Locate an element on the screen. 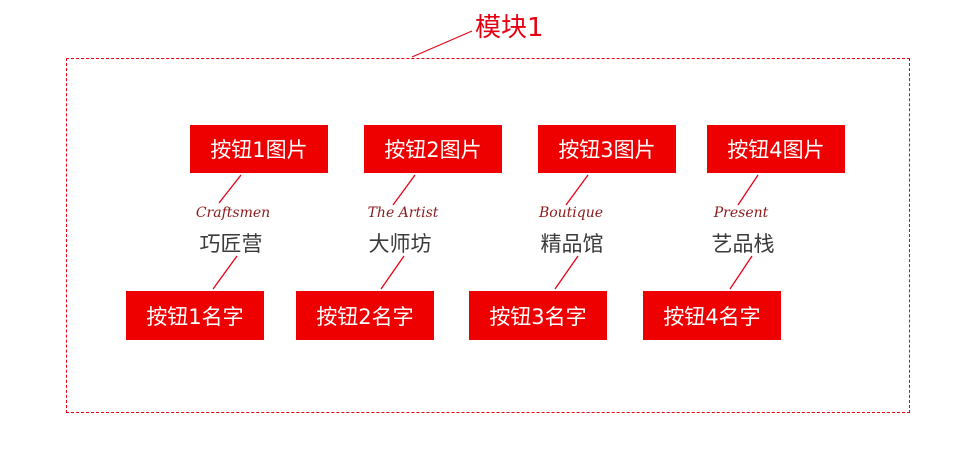  chinese-label-3: 精品馆 is located at coordinates (572, 244).